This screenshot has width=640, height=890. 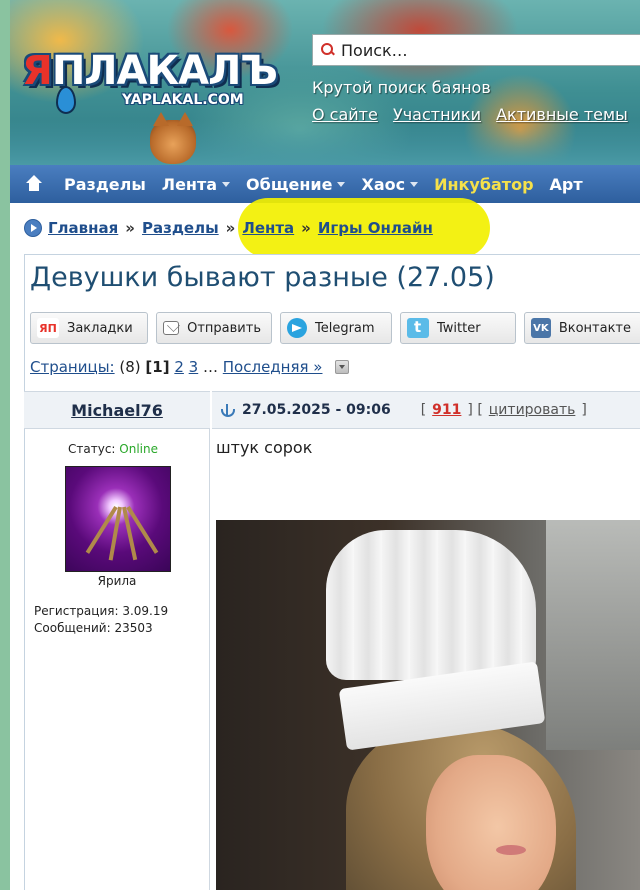 I want to click on mail-icon, so click(x=171, y=328).